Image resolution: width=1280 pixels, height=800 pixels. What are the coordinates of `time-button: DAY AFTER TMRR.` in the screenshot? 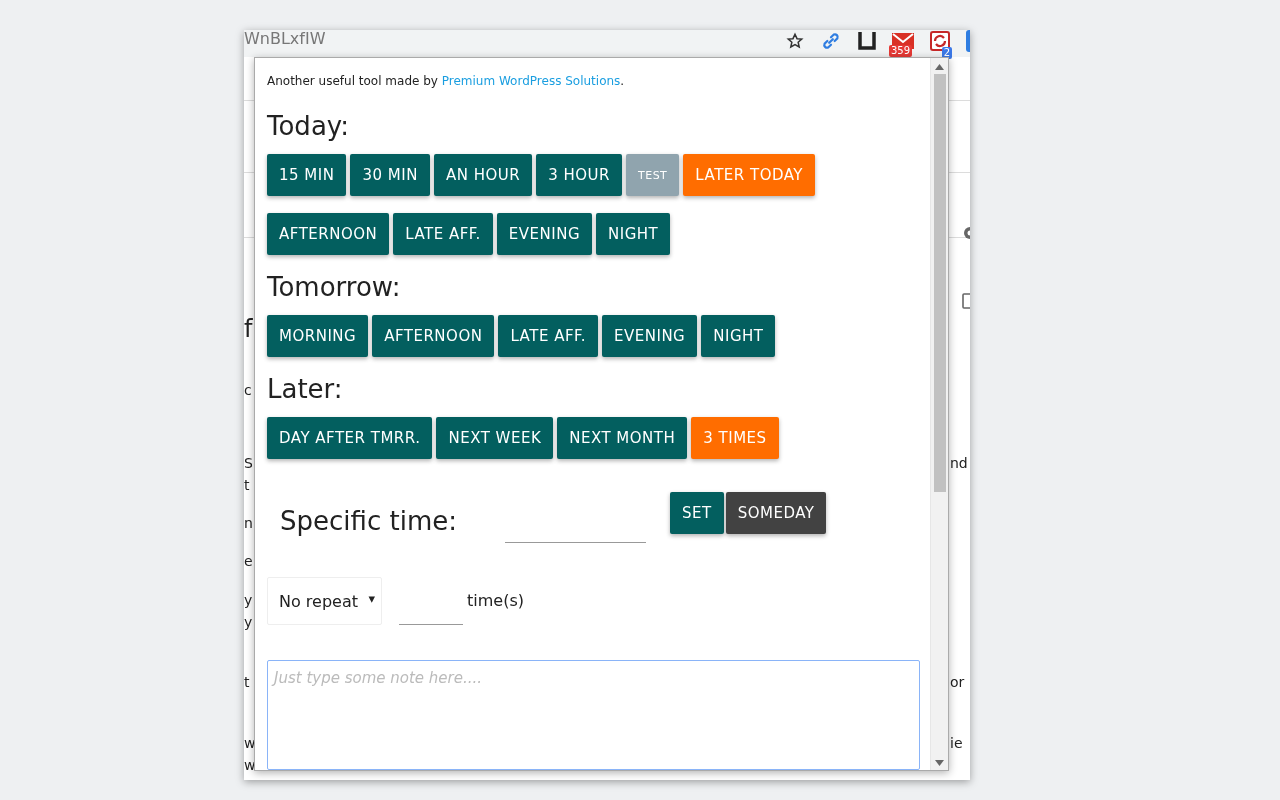 It's located at (350, 438).